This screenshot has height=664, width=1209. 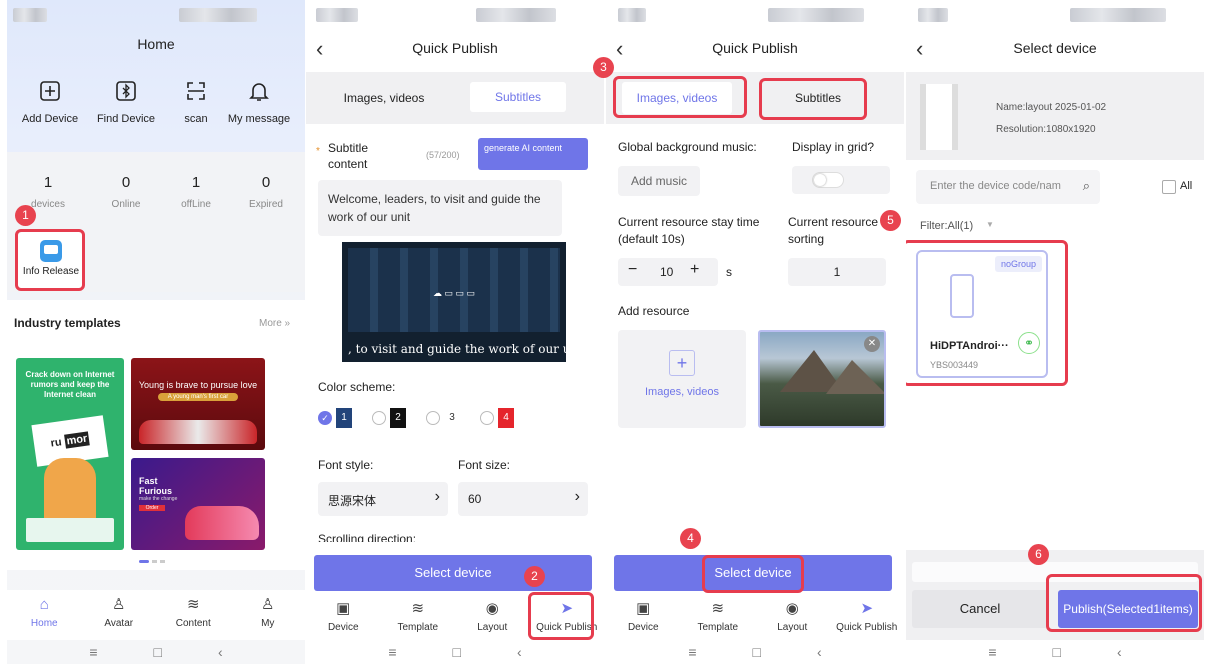 What do you see at coordinates (357, 387) in the screenshot?
I see `color-scheme-label: Color scheme:` at bounding box center [357, 387].